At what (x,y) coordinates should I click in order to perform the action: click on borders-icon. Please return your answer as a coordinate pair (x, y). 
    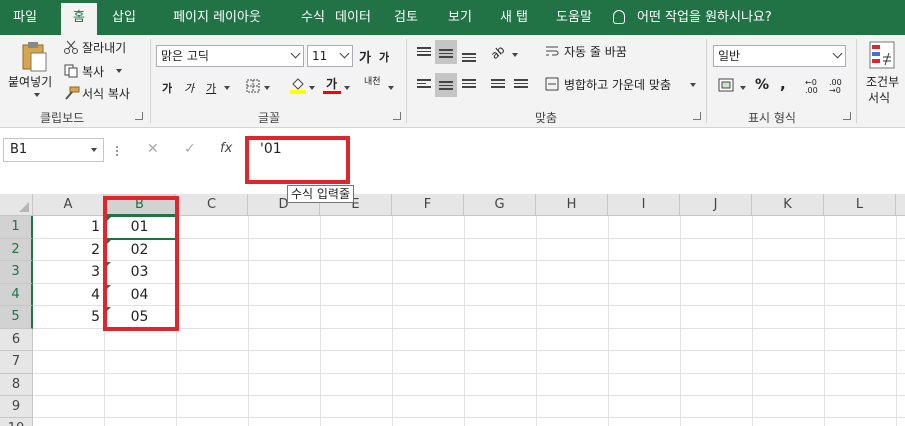
    Looking at the image, I should click on (253, 86).